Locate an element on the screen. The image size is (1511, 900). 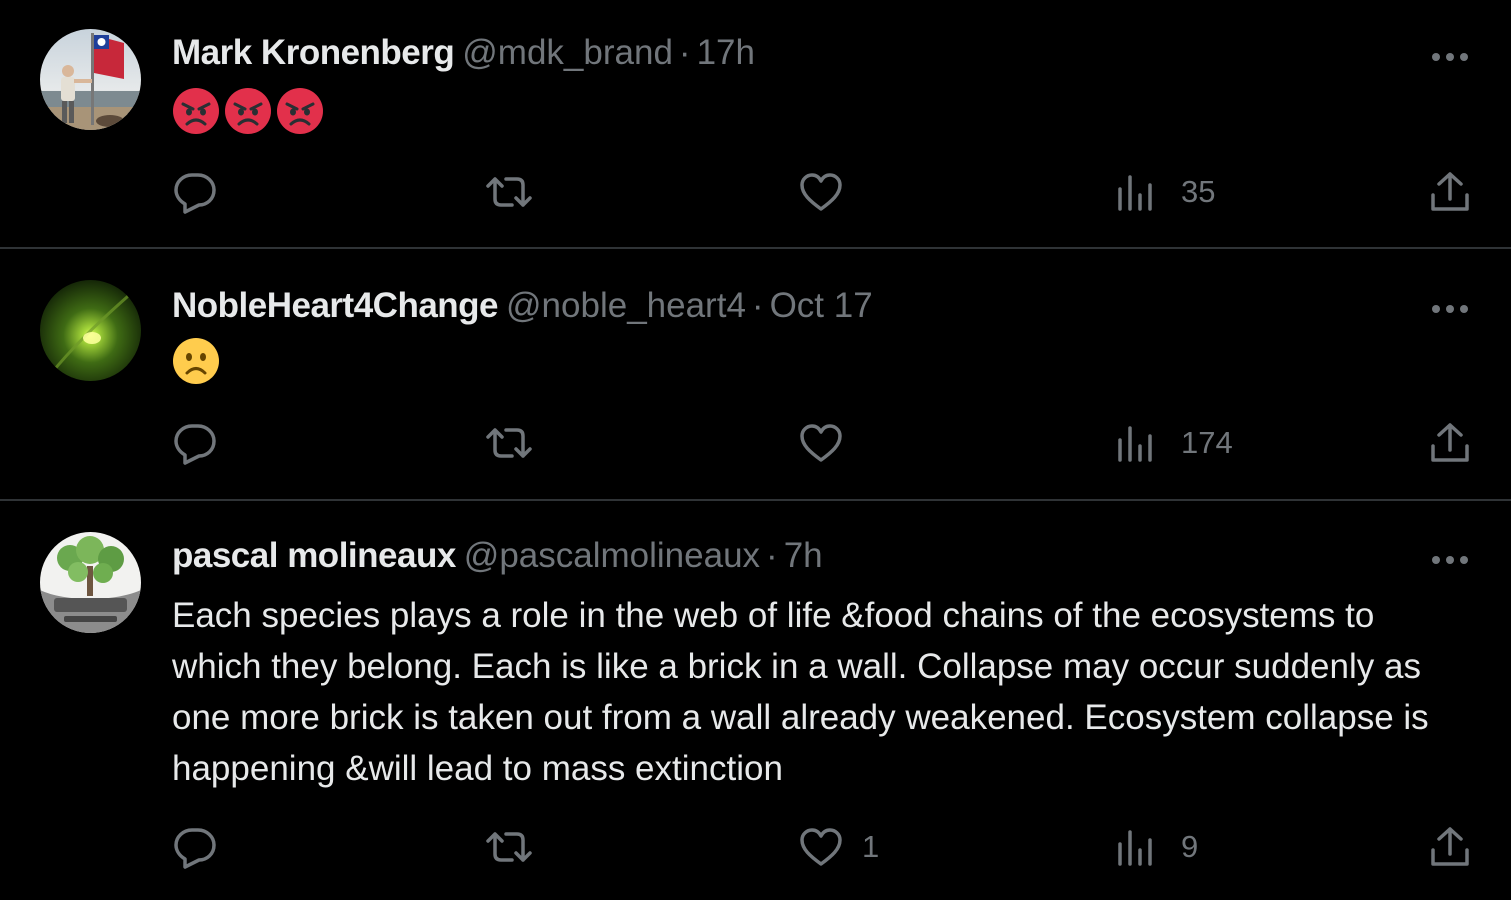
view-count: 35 is located at coordinates (1198, 191).